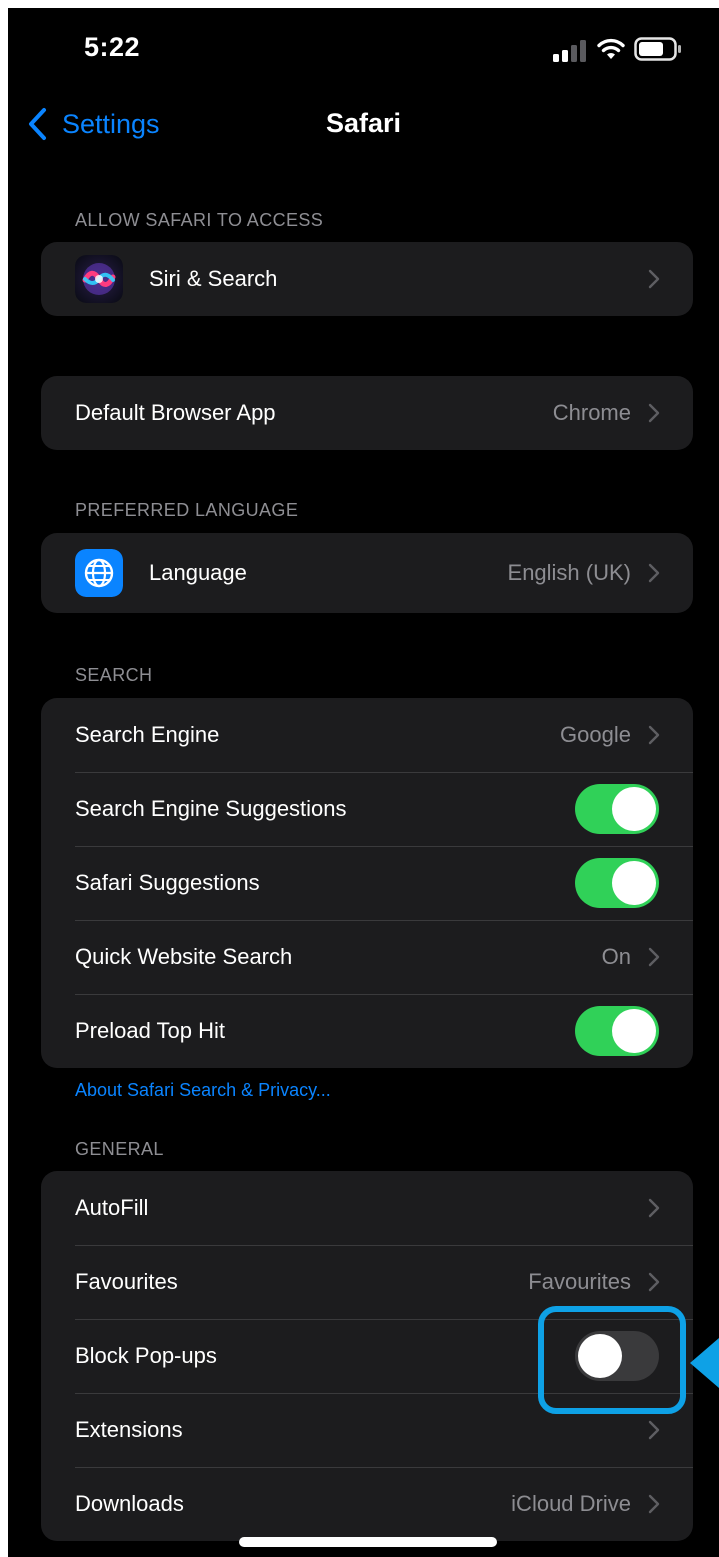 Image resolution: width=719 pixels, height=1557 pixels. I want to click on row-label-quick-website-search: Quick Website Search, so click(184, 956).